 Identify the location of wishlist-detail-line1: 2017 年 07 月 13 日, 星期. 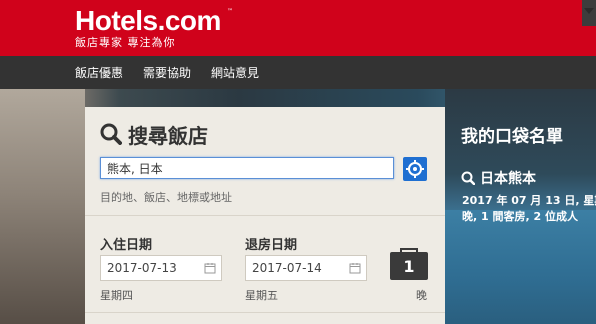
(529, 200).